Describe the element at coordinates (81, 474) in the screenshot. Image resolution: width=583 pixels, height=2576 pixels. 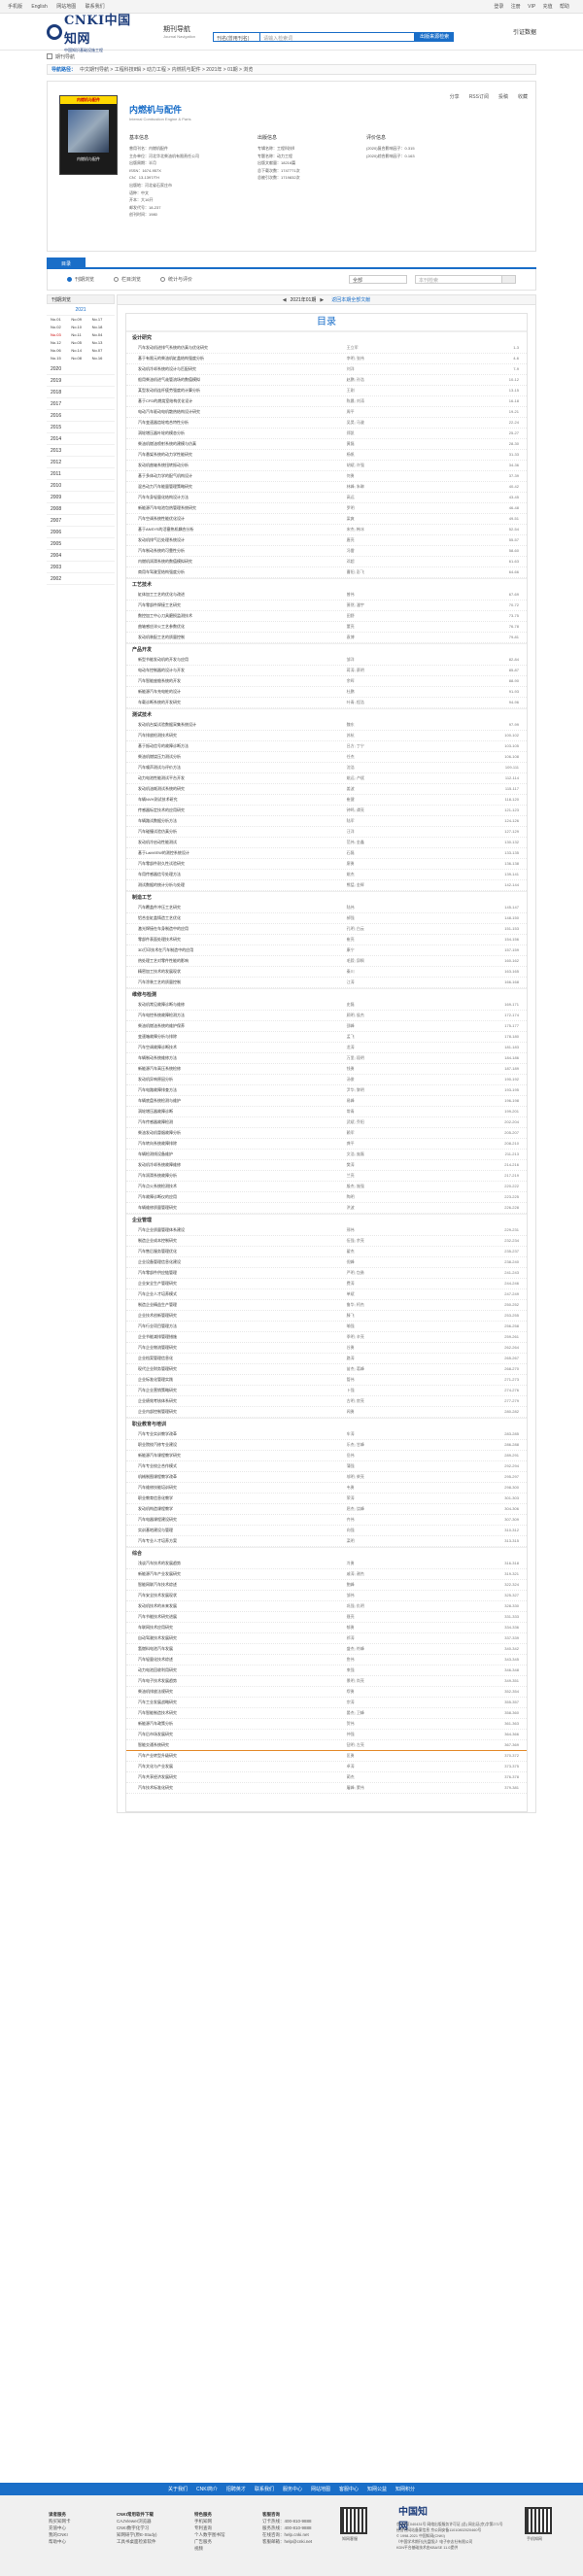
I see `year-item: 2011` at that location.